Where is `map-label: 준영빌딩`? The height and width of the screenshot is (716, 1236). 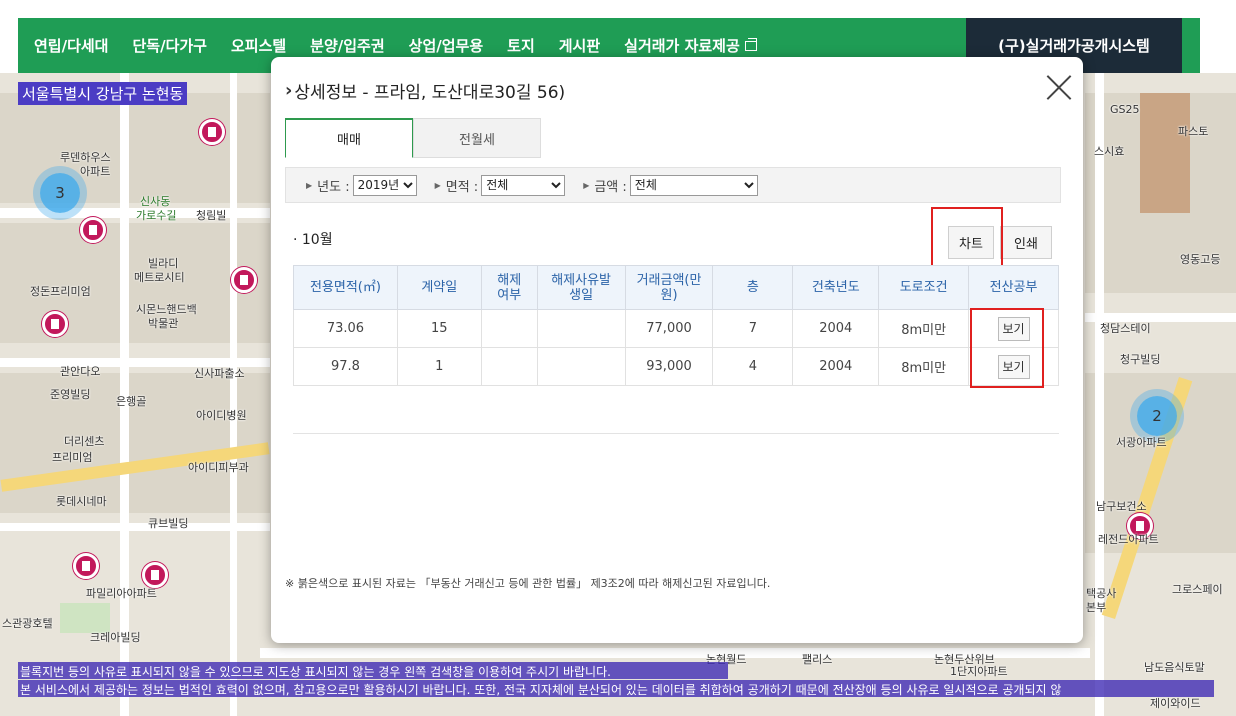 map-label: 준영빌딩 is located at coordinates (70, 394).